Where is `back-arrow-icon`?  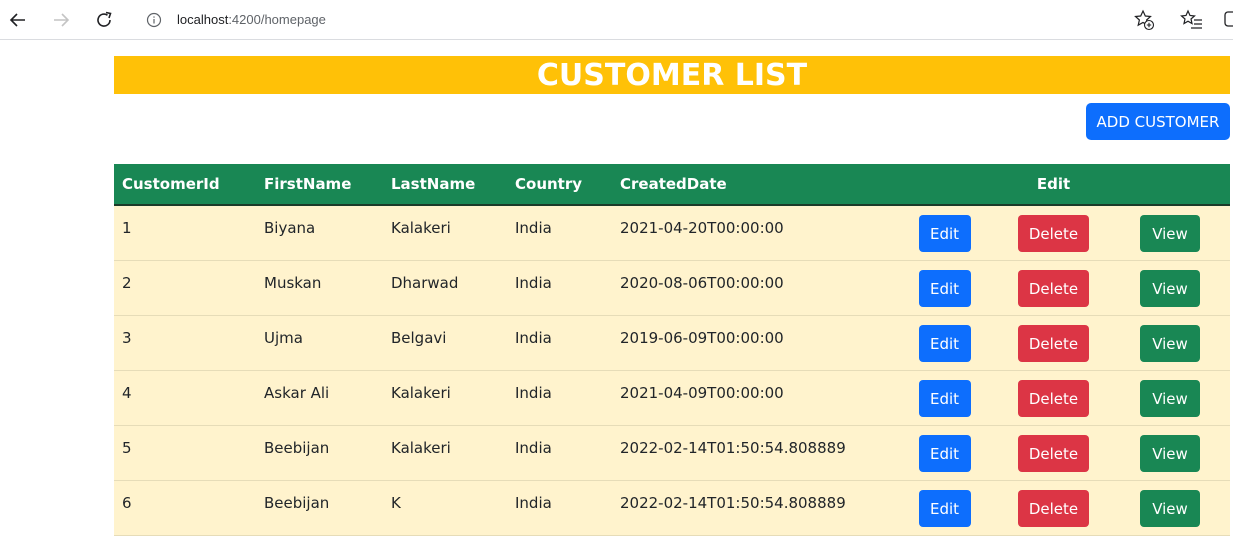
back-arrow-icon is located at coordinates (17, 20).